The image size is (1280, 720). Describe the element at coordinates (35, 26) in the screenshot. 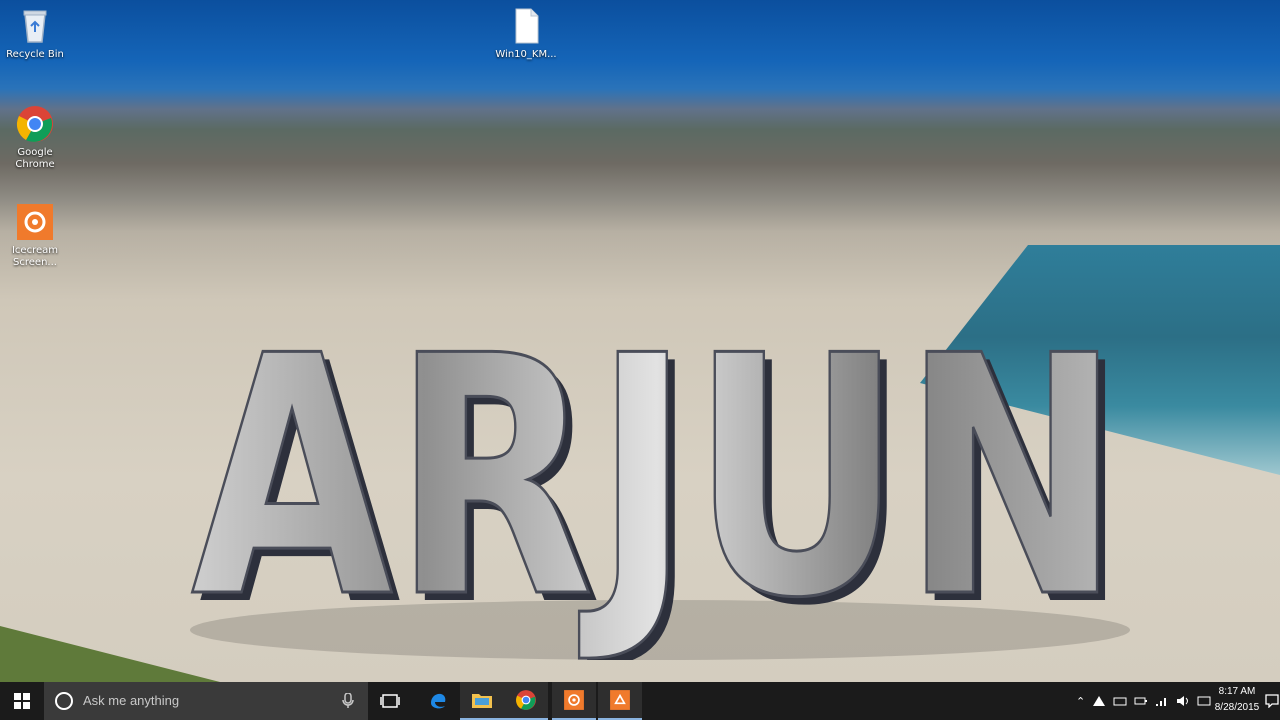

I see `recycle-bin-icon` at that location.